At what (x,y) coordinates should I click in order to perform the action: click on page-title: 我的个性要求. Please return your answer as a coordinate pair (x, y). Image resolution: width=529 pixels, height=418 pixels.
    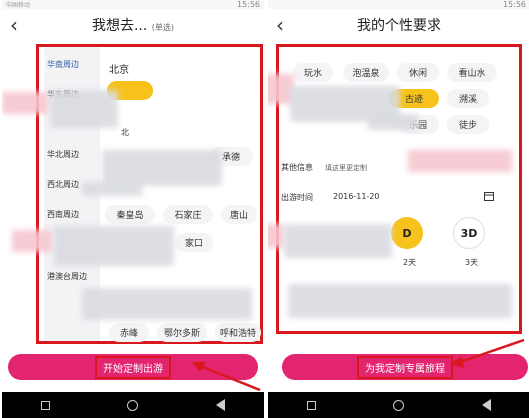
    Looking at the image, I should click on (399, 26).